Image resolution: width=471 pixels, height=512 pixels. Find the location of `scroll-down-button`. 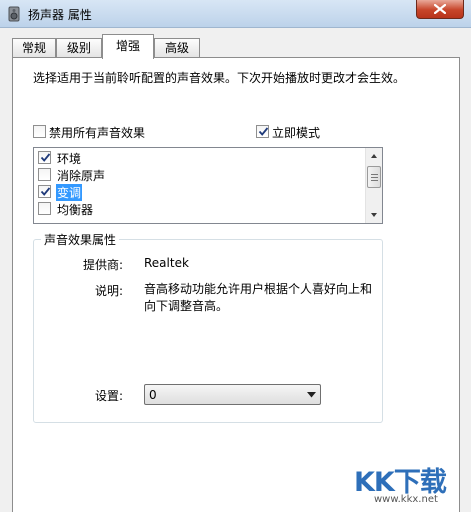

scroll-down-button is located at coordinates (374, 215).